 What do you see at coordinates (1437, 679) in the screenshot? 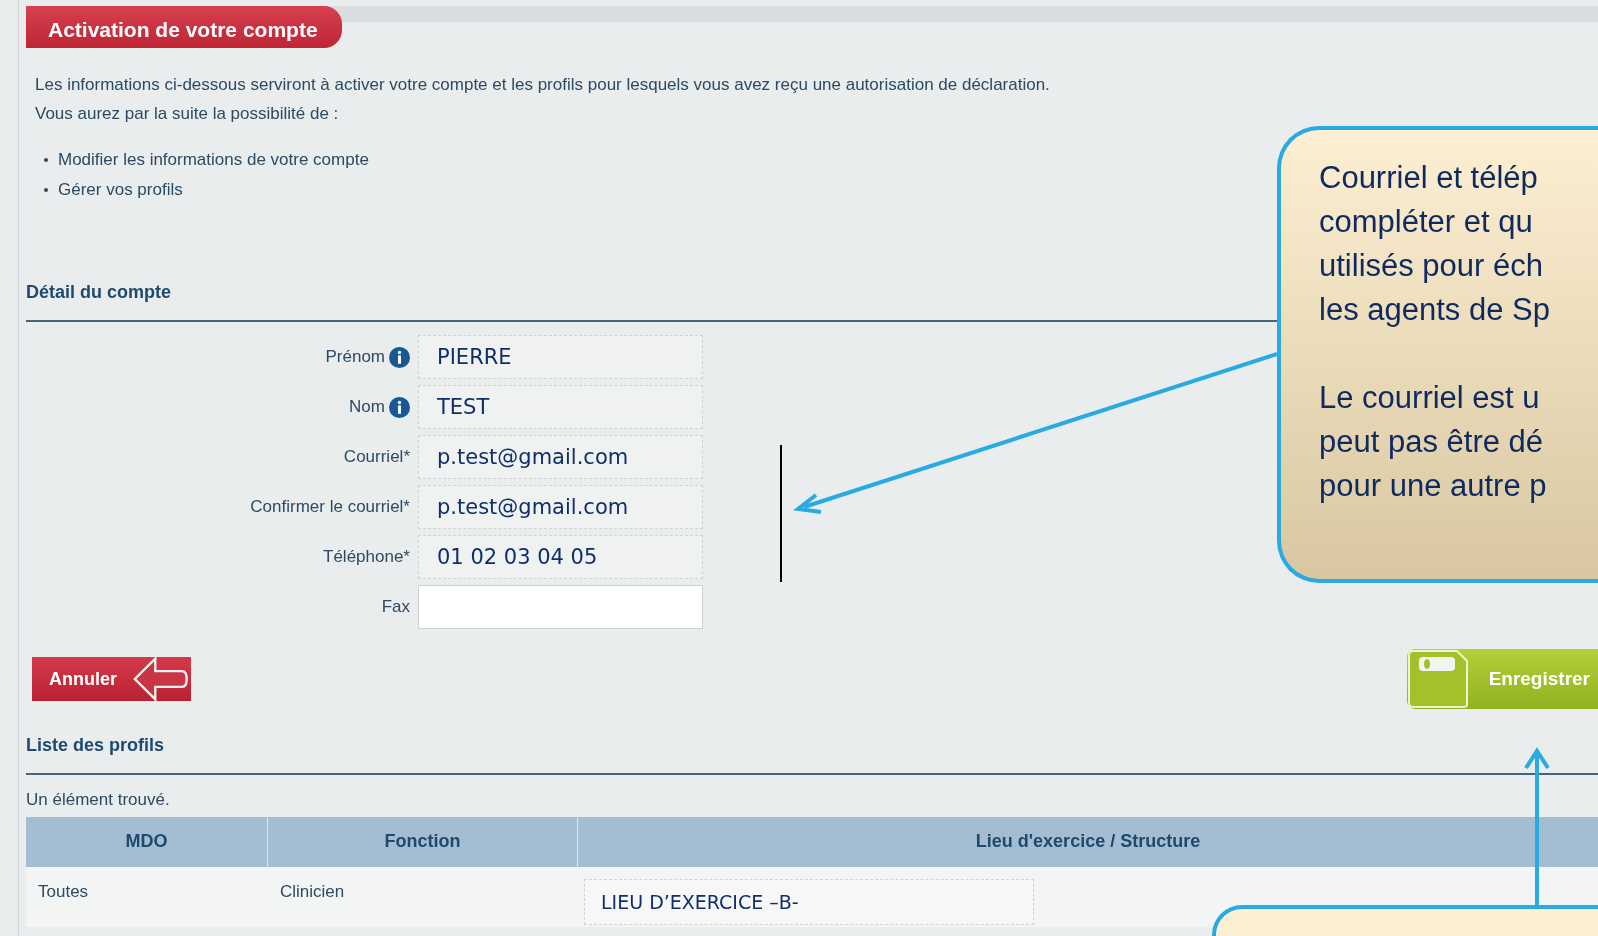
I see `floppy-icon` at bounding box center [1437, 679].